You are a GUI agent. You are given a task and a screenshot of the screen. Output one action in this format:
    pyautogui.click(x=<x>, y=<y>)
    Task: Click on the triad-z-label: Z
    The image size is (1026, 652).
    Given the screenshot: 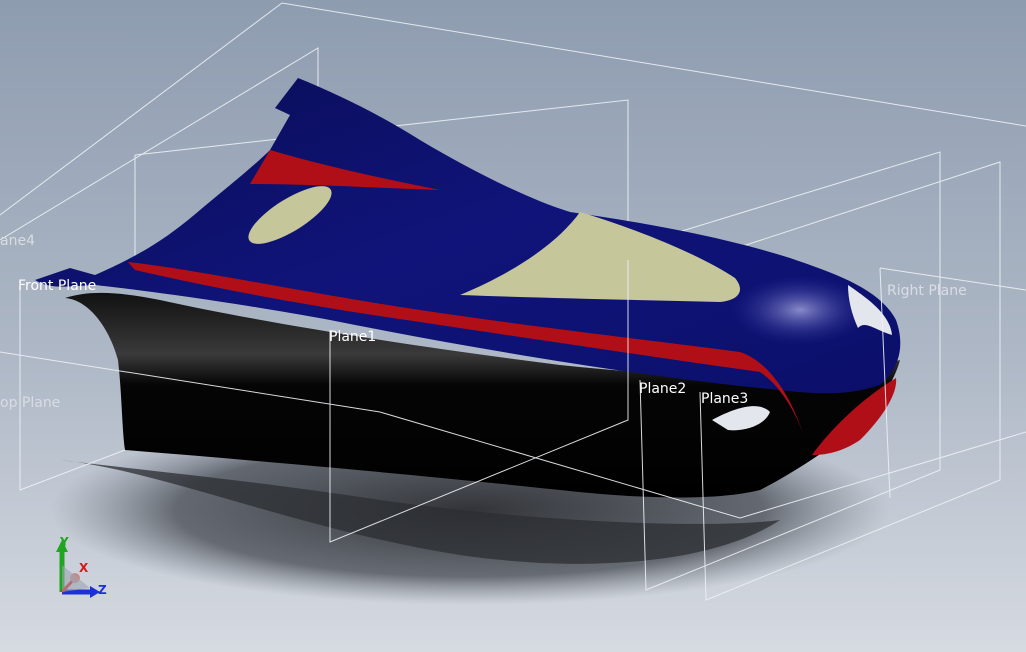 What is the action you would take?
    pyautogui.click(x=102, y=590)
    